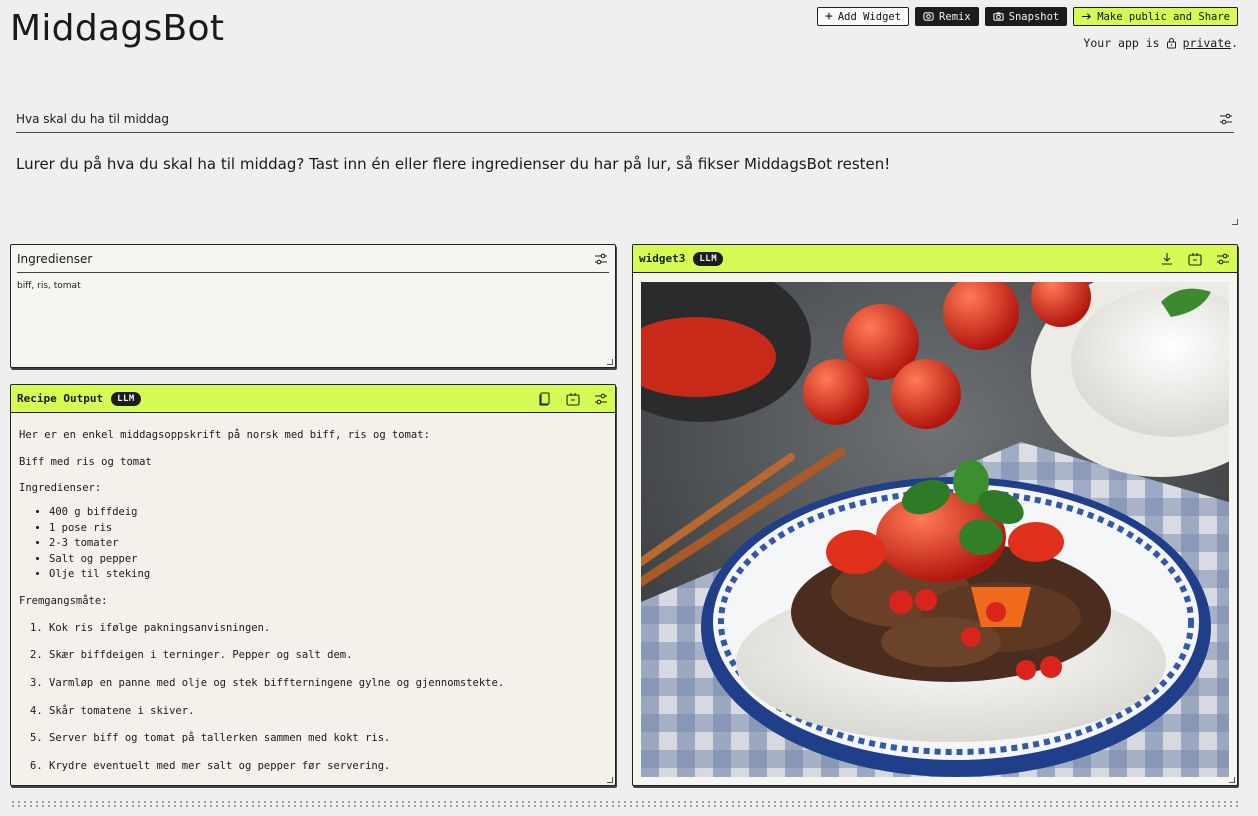 Image resolution: width=1258 pixels, height=816 pixels. What do you see at coordinates (328, 629) in the screenshot?
I see `list-item: Kok ris ifølge pakningsanvisningen.` at bounding box center [328, 629].